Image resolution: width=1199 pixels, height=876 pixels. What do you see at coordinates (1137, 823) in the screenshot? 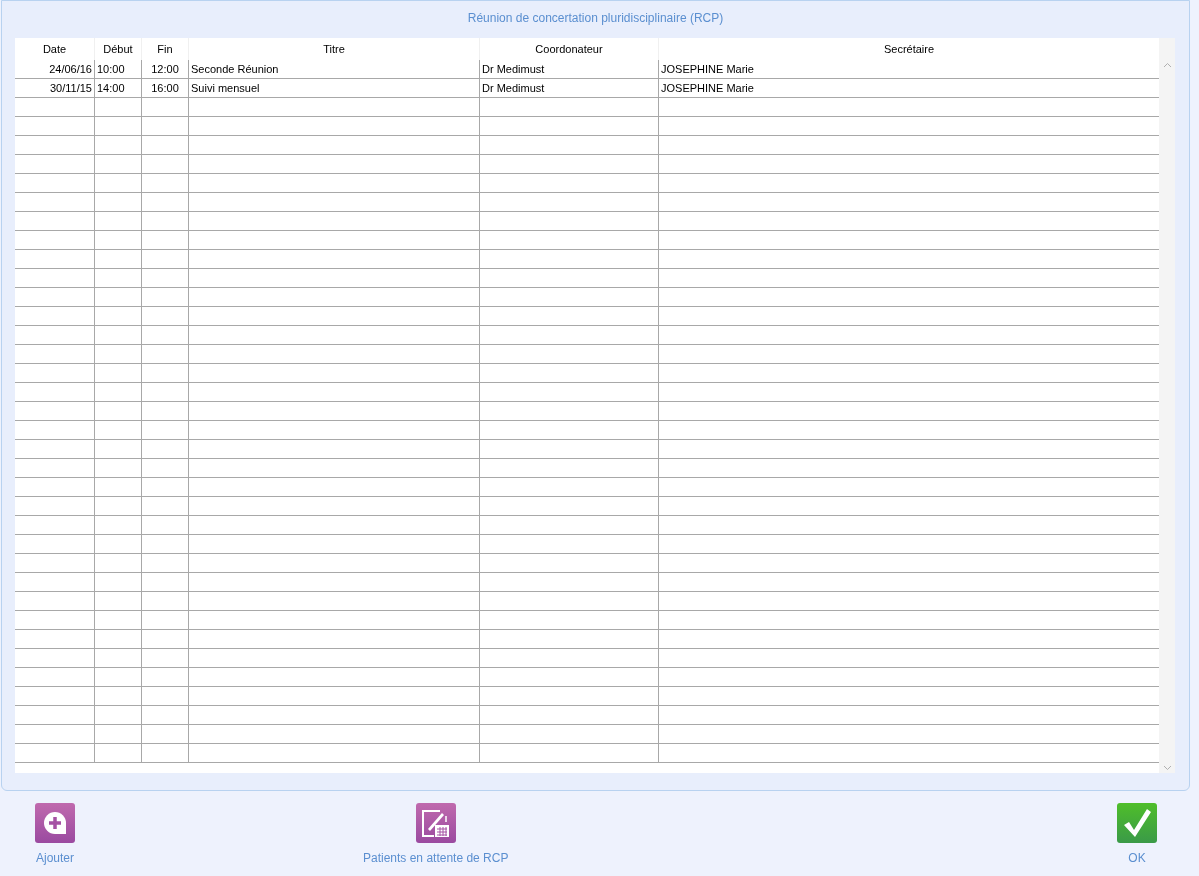
I see `checkmark-icon` at bounding box center [1137, 823].